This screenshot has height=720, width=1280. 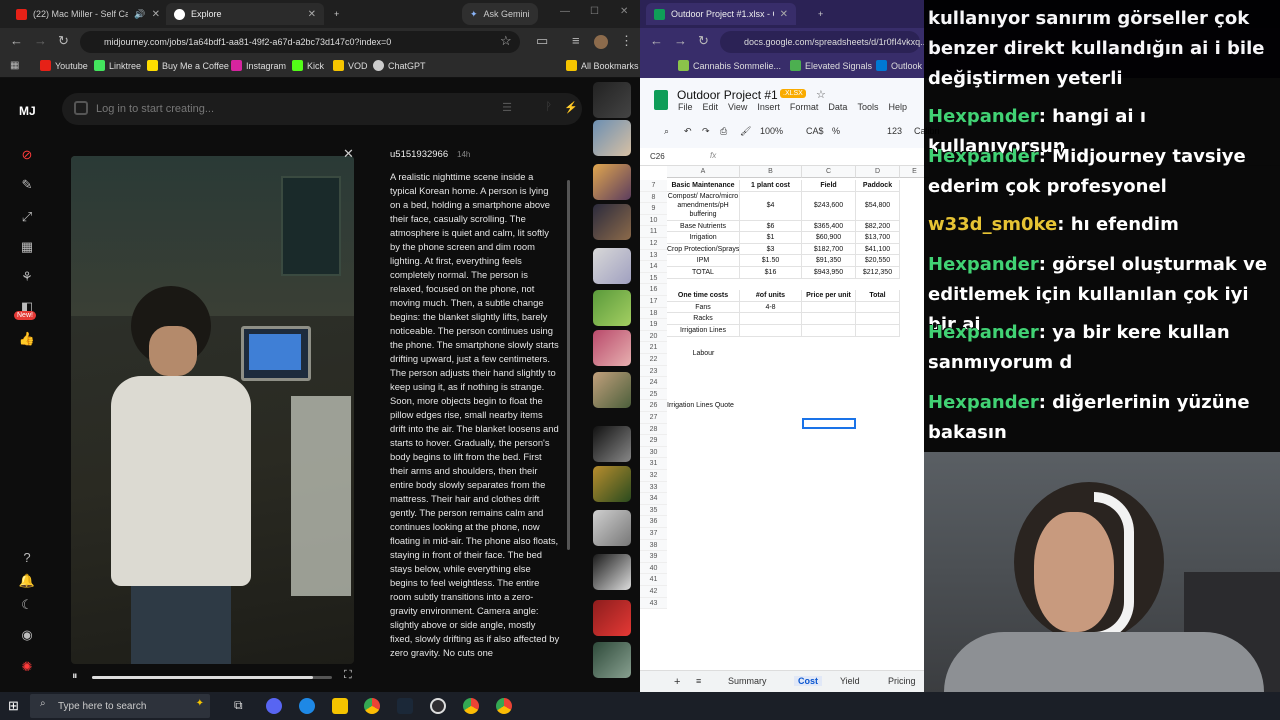 What do you see at coordinates (771, 131) in the screenshot?
I see `zoom-select: 100%` at bounding box center [771, 131].